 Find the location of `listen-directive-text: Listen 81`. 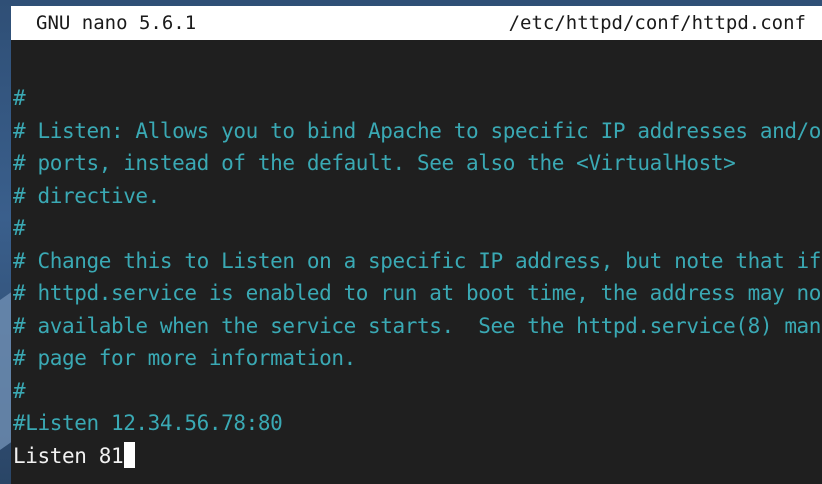

listen-directive-text: Listen 81 is located at coordinates (68, 456).